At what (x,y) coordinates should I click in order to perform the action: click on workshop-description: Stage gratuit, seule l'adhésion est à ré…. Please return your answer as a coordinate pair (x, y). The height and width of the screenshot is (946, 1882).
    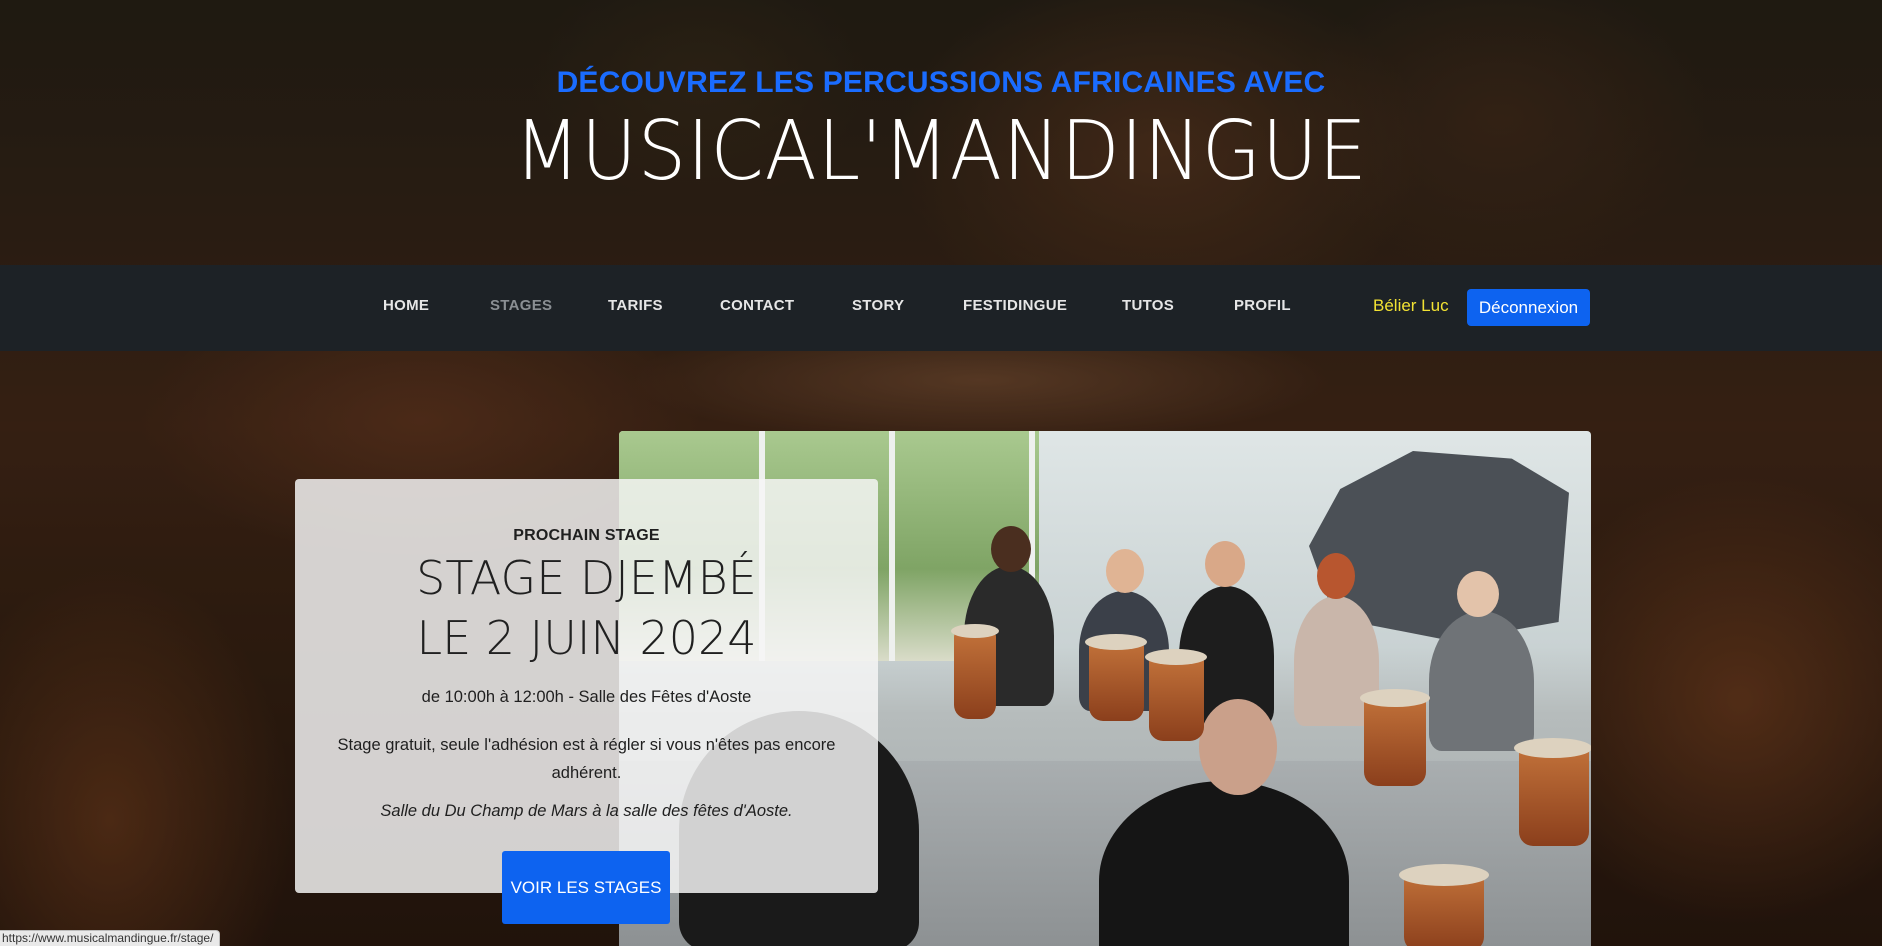
    Looking at the image, I should click on (586, 759).